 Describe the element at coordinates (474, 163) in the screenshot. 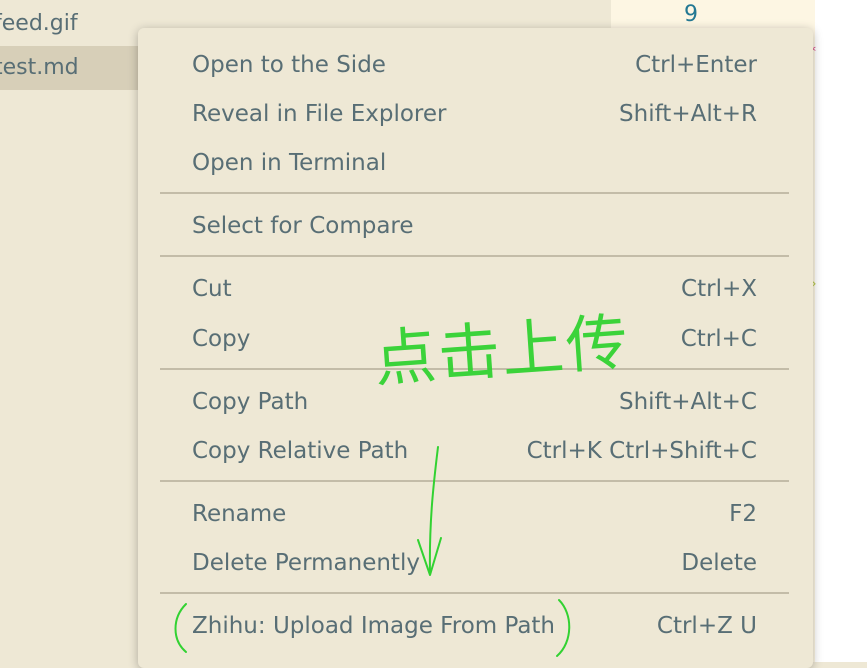

I see `menu-item-open-in-terminal: Open in Terminal` at that location.